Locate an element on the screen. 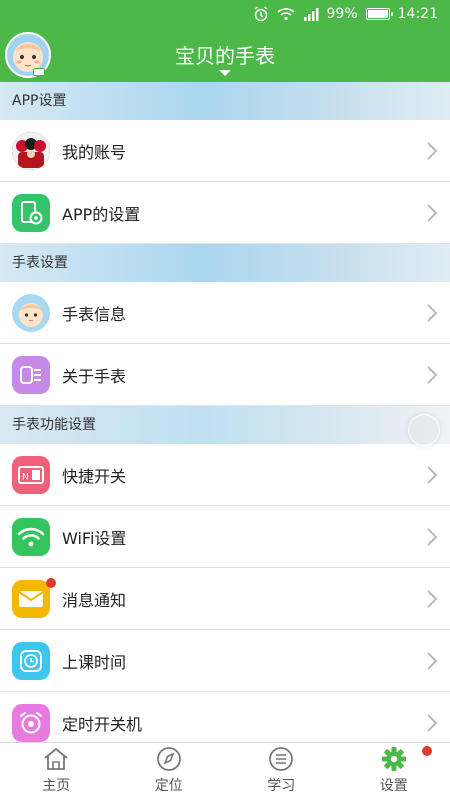 Image resolution: width=450 pixels, height=800 pixels. list-item-my-account: 我的账号 is located at coordinates (225, 151).